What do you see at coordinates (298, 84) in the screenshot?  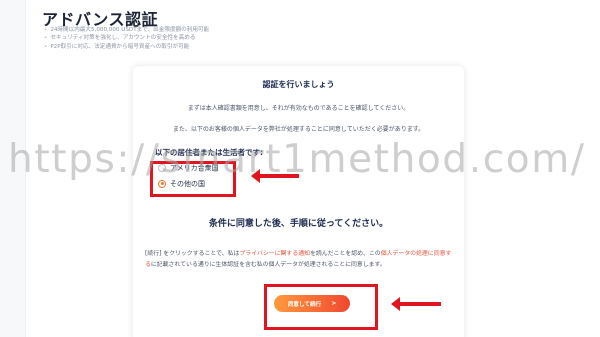 I see `card-title: 認証を行いましょう` at bounding box center [298, 84].